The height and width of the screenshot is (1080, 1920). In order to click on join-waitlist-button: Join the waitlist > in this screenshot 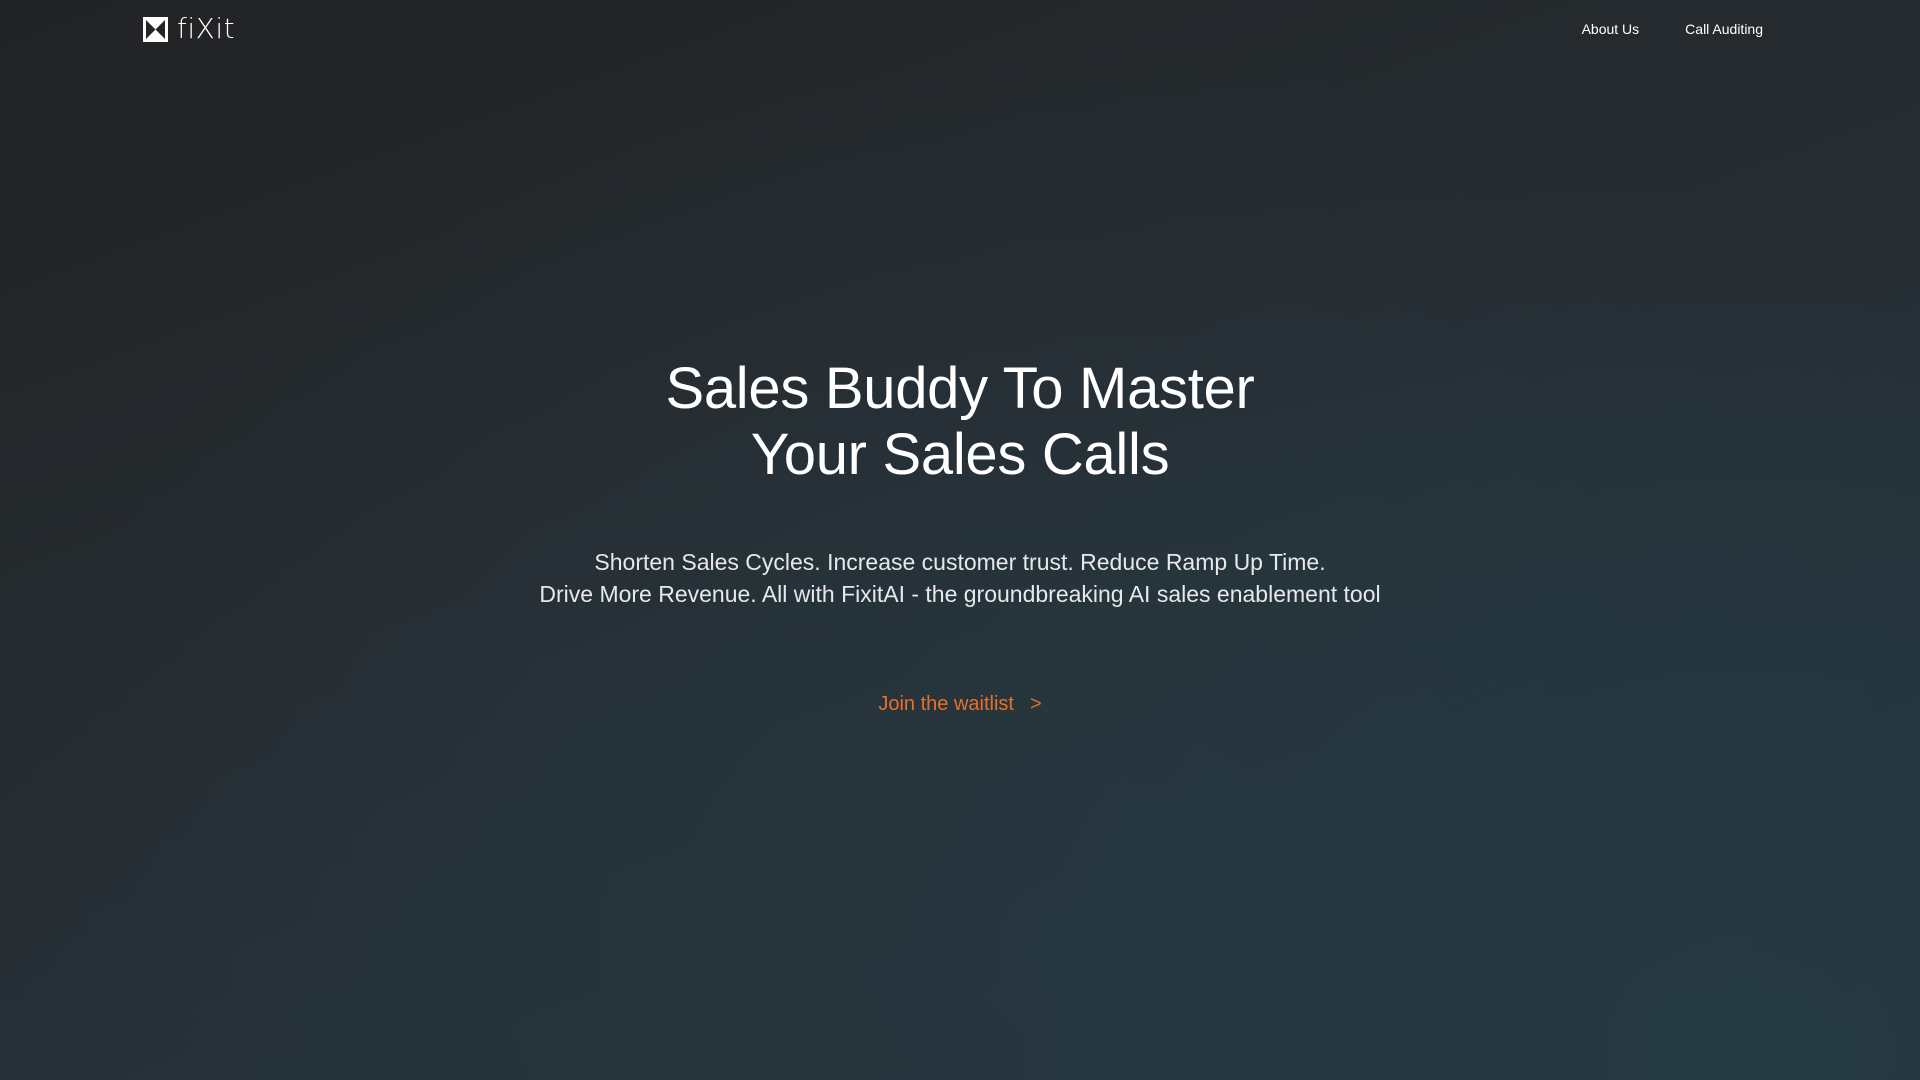, I will do `click(959, 704)`.